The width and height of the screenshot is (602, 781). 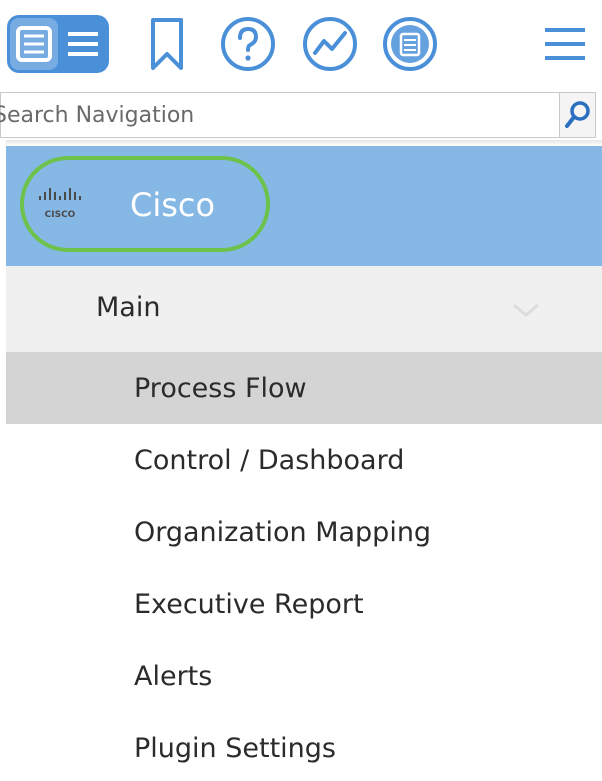 I want to click on menu-item-control-dashboard: Control / Dashboard, so click(x=304, y=460).